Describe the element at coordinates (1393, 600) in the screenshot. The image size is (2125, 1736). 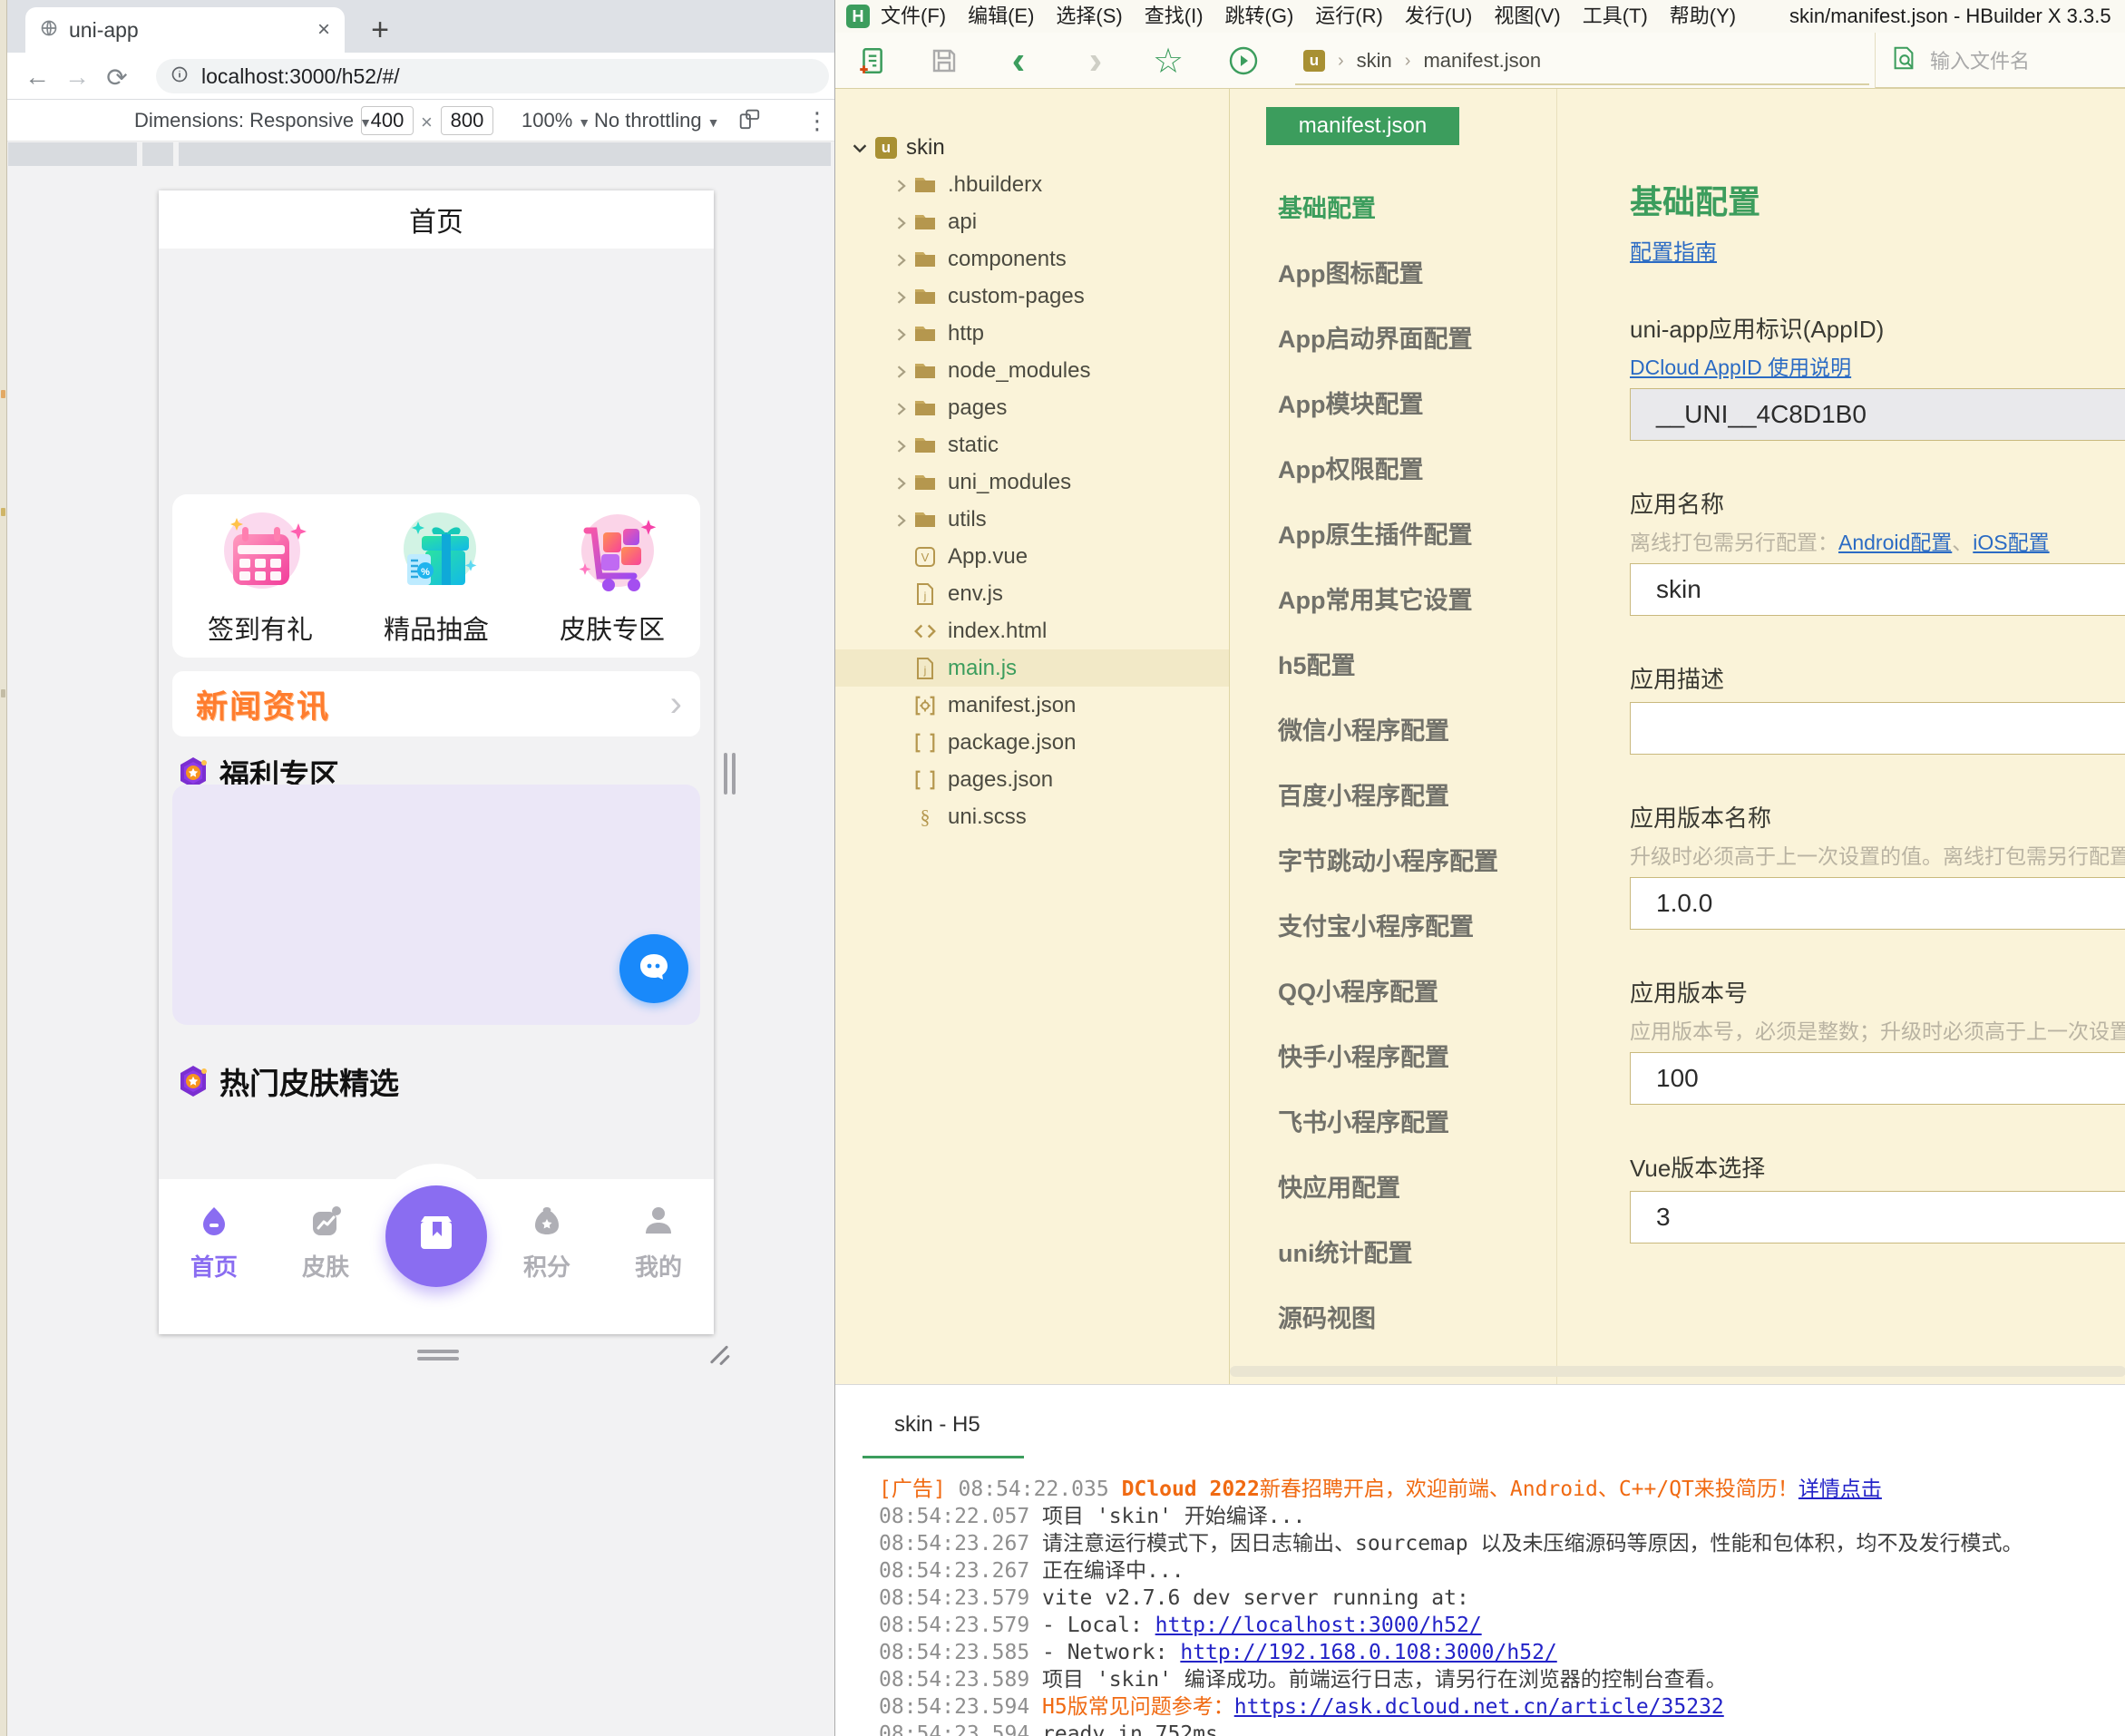
I see `manifest-section-6: App常用其它设置` at that location.